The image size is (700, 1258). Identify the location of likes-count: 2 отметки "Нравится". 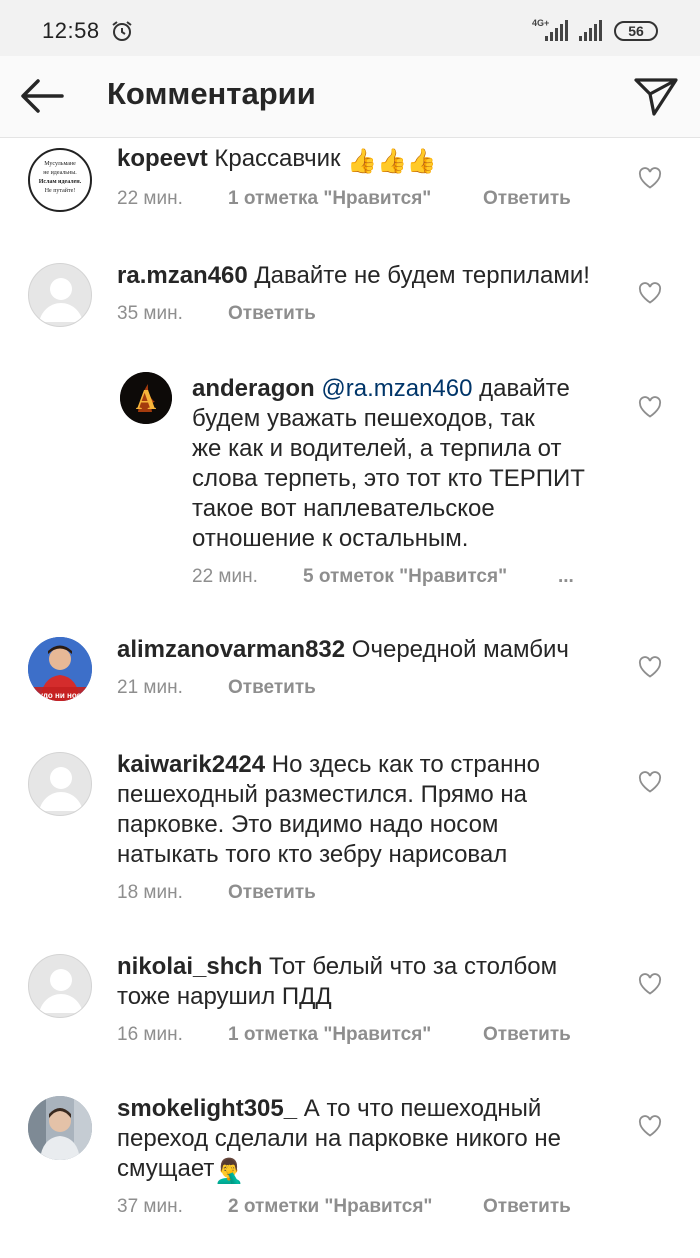
(330, 1207).